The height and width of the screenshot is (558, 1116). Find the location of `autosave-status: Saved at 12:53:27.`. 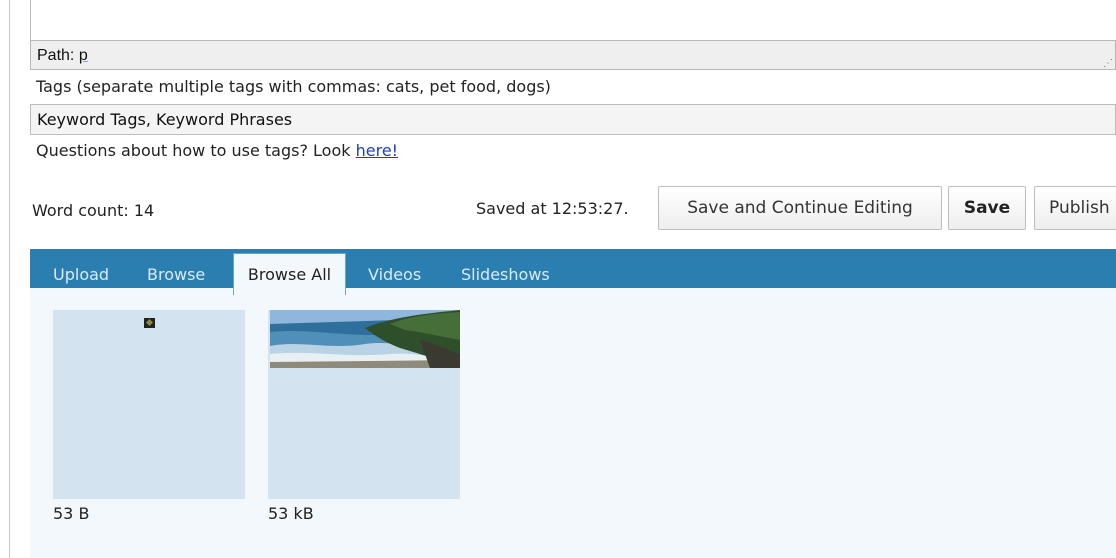

autosave-status: Saved at 12:53:27. is located at coordinates (552, 208).